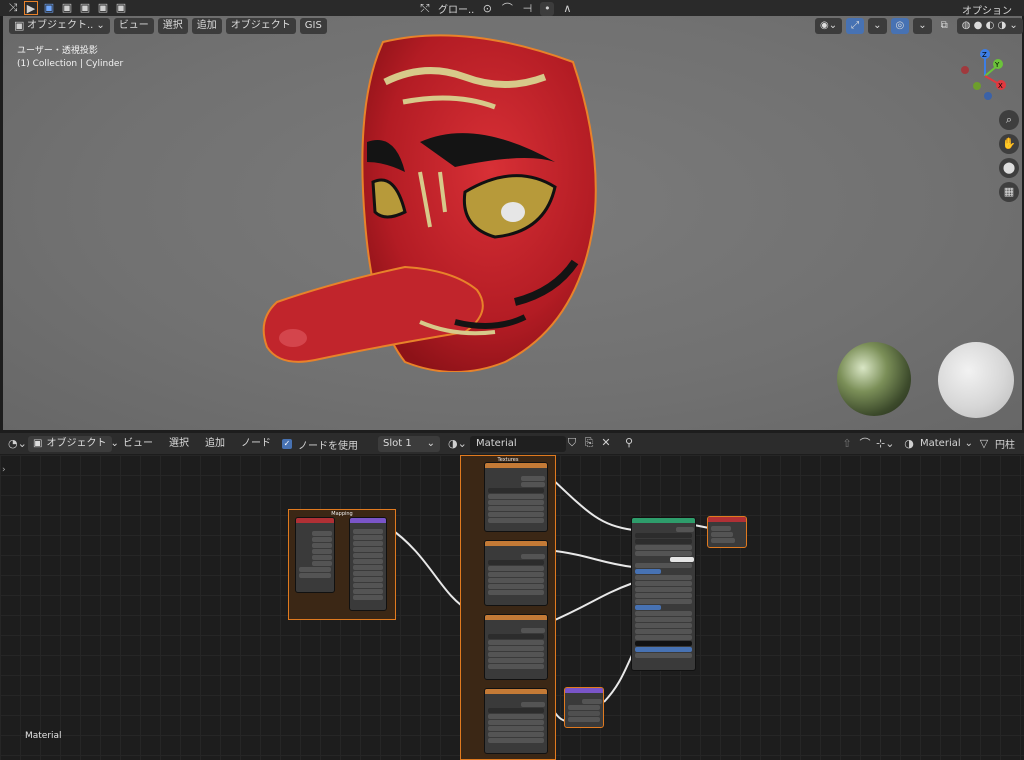 This screenshot has width=1024, height=760. I want to click on top-toolbar: ⤨ ▶ ▣ ▣ ▣ ▣ ▣ ⤲ グロー.. ⊙ ⌒ ⊣ • ∧ オプション, so click(512, 8).